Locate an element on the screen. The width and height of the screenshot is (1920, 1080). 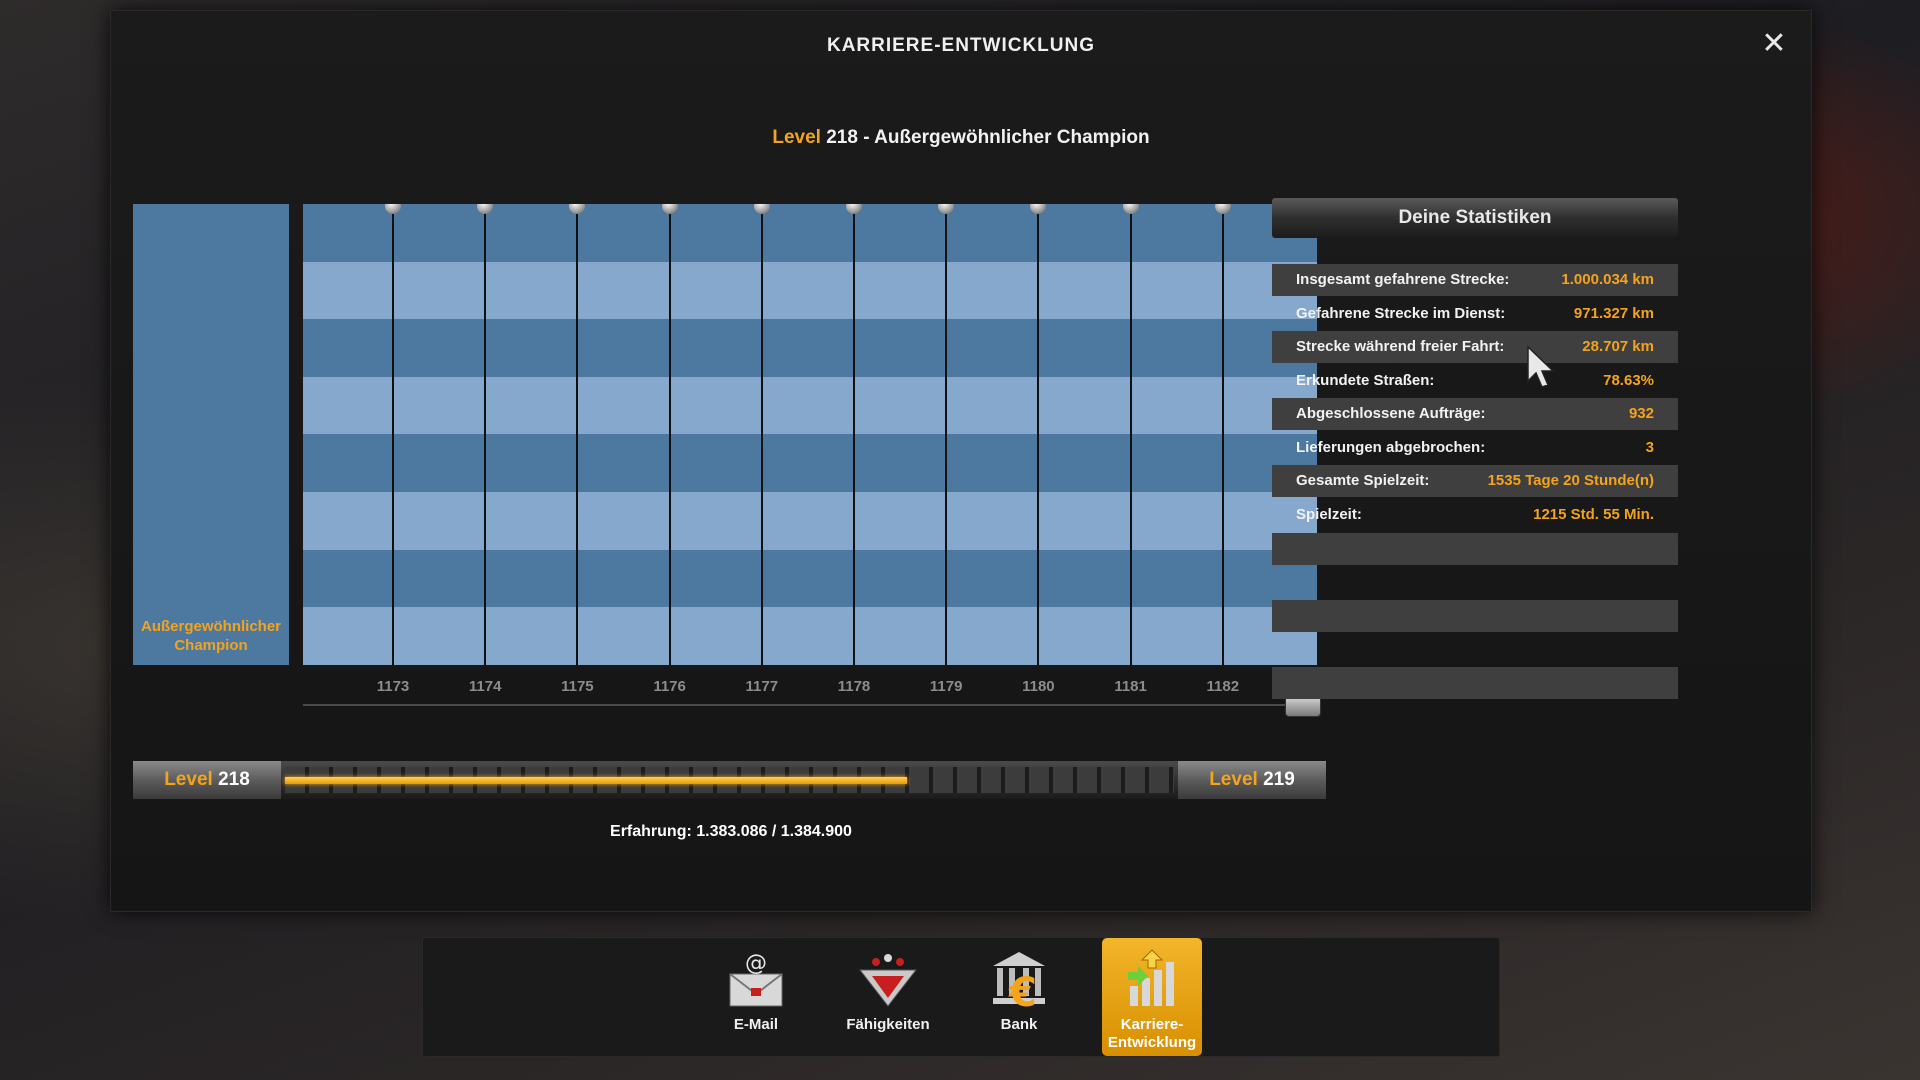
rank-label: Außergewöhnlicher Champion is located at coordinates (211, 636).